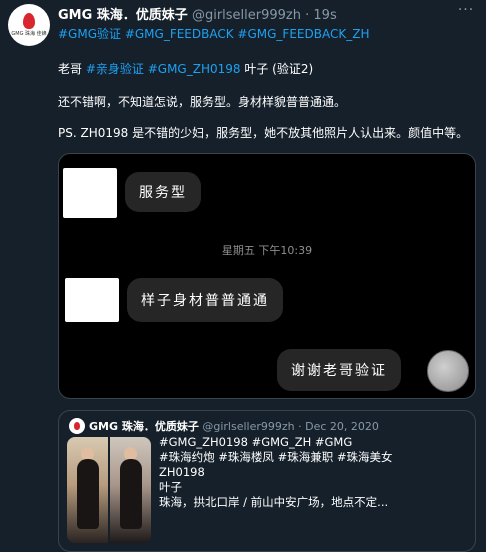  What do you see at coordinates (205, 300) in the screenshot?
I see `chat-bubble-2: 样子身材普普通通` at bounding box center [205, 300].